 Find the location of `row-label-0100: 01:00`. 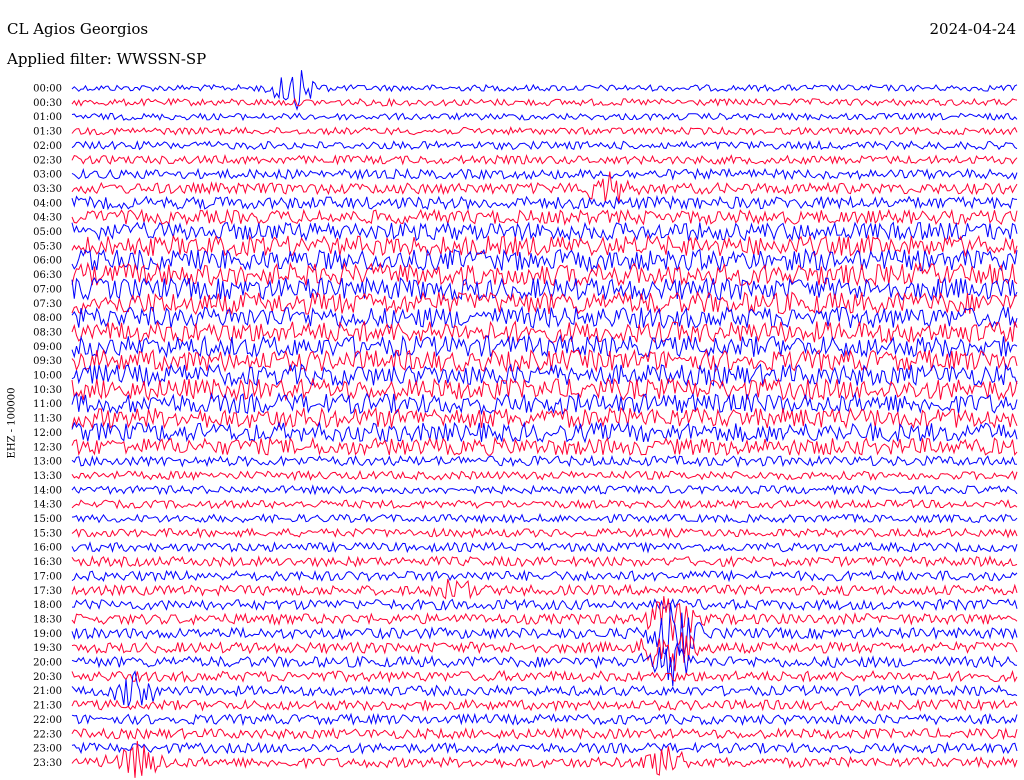

row-label-0100: 01:00 is located at coordinates (47, 117).